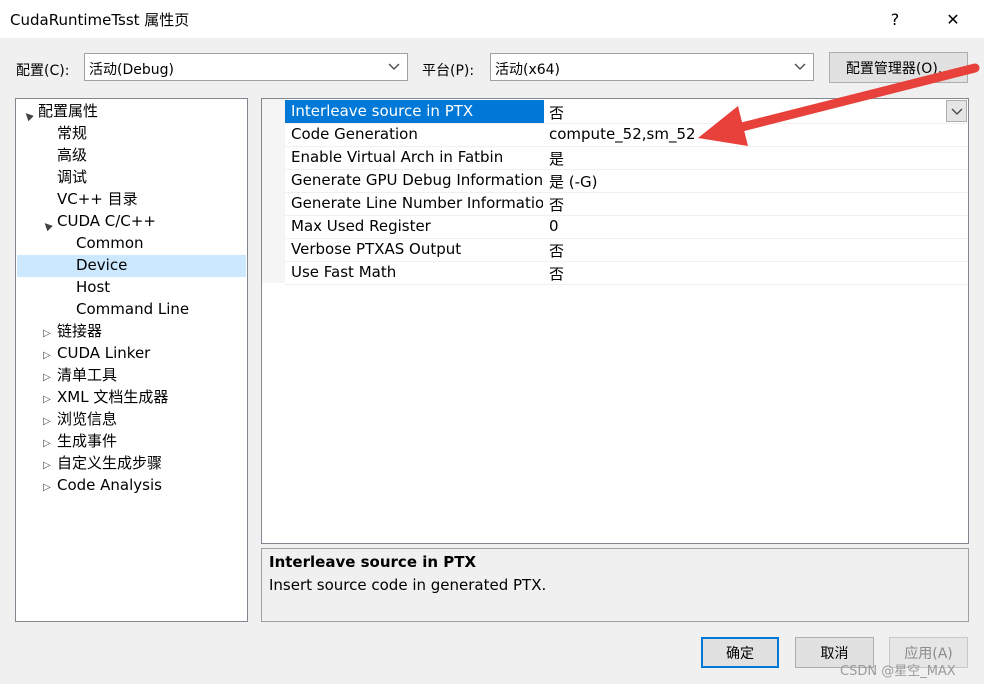 The height and width of the screenshot is (684, 984). I want to click on tree-item-label: CUDA C/C++, so click(106, 221).